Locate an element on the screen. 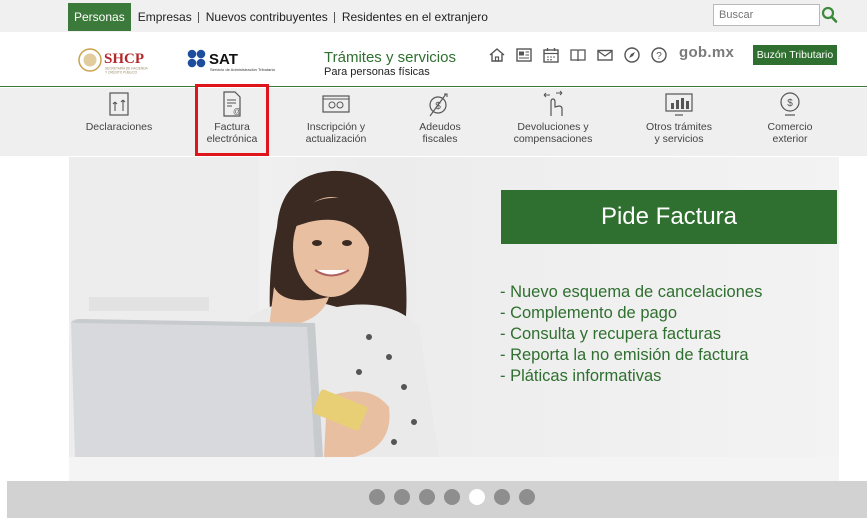  nav-item-otros-tramites: Otros trámites y servicios is located at coordinates (679, 122).